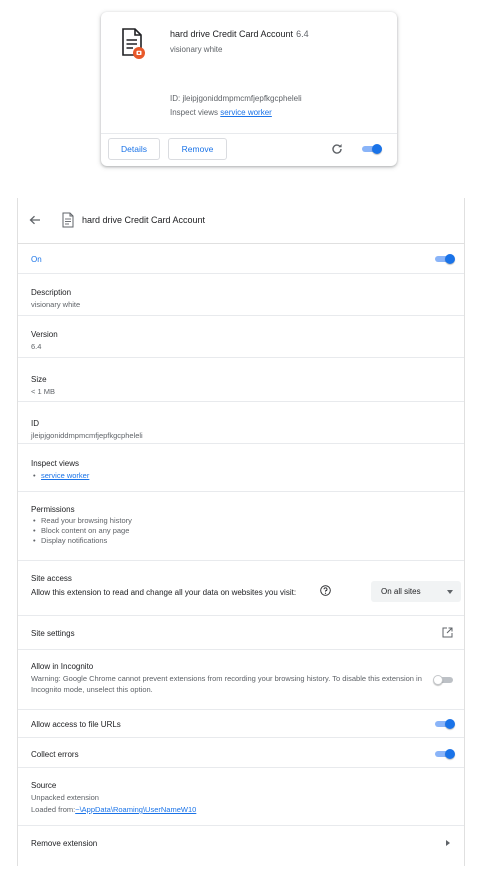  I want to click on inspect-views: Inspect views service worker, so click(221, 112).